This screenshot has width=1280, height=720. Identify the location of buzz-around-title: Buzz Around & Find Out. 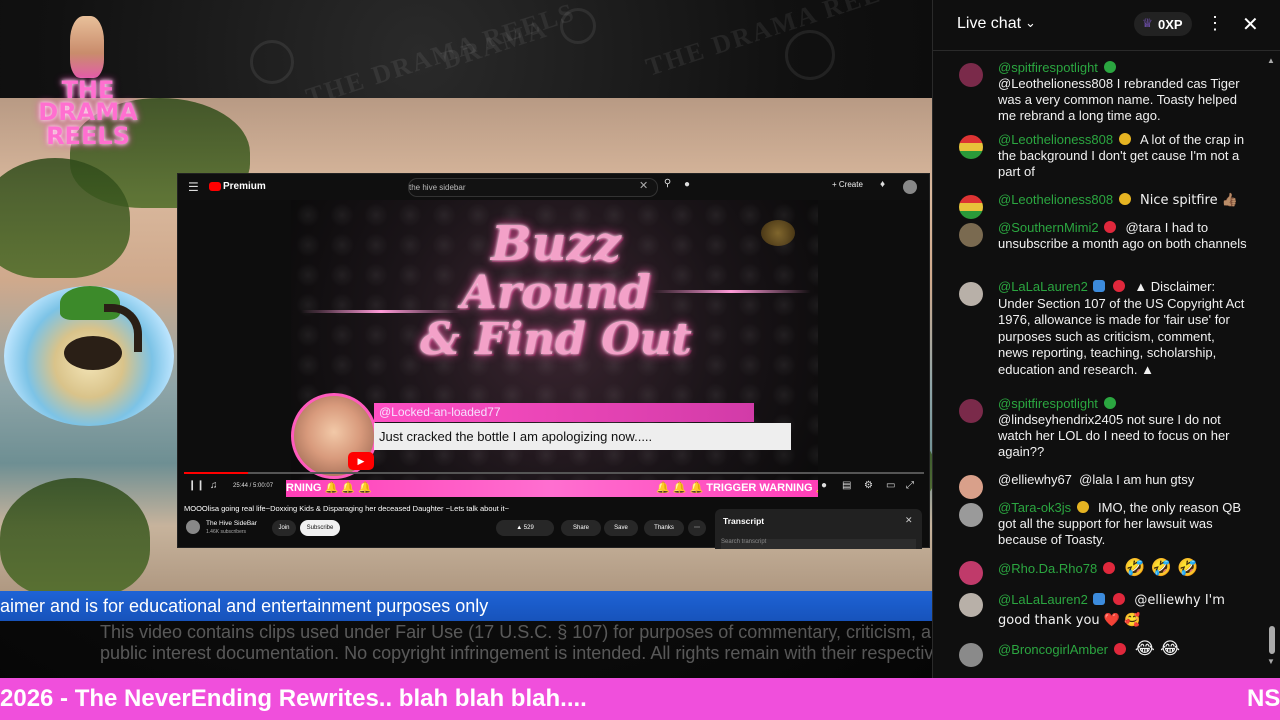
(556, 292).